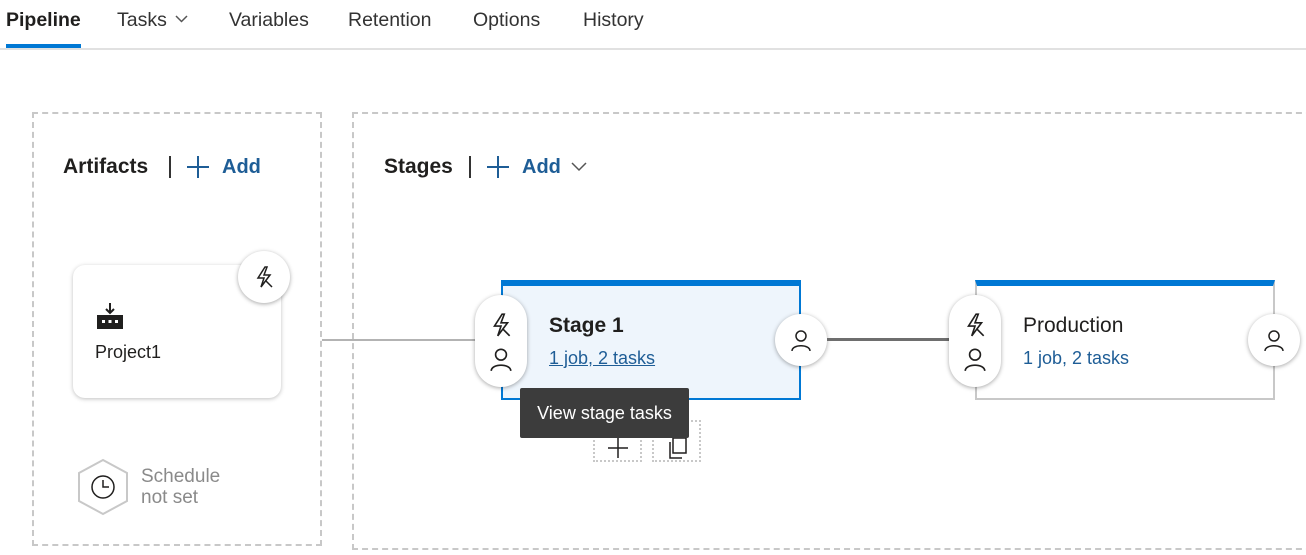  What do you see at coordinates (677, 448) in the screenshot?
I see `clone-icon` at bounding box center [677, 448].